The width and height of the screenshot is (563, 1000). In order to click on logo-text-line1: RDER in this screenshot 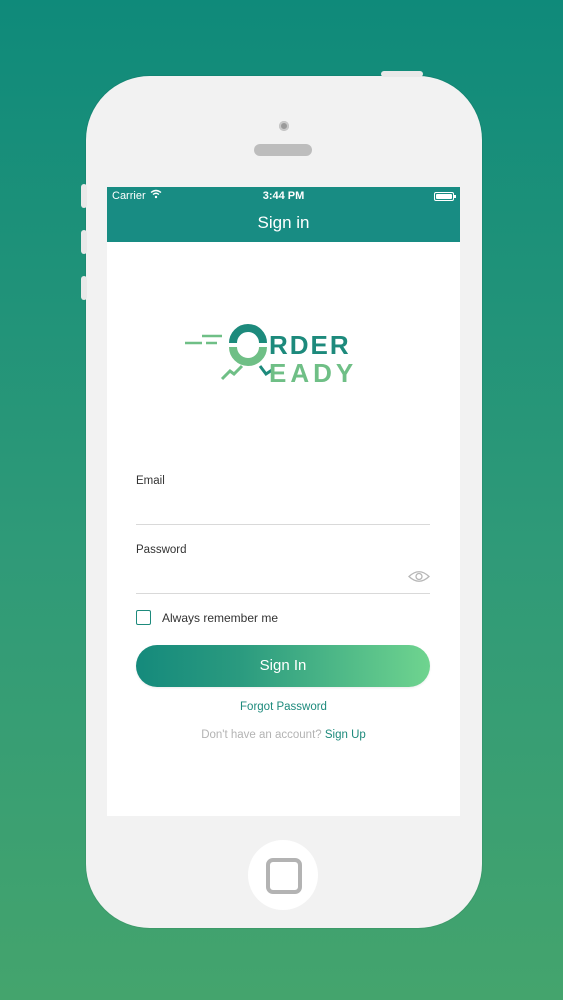, I will do `click(310, 345)`.